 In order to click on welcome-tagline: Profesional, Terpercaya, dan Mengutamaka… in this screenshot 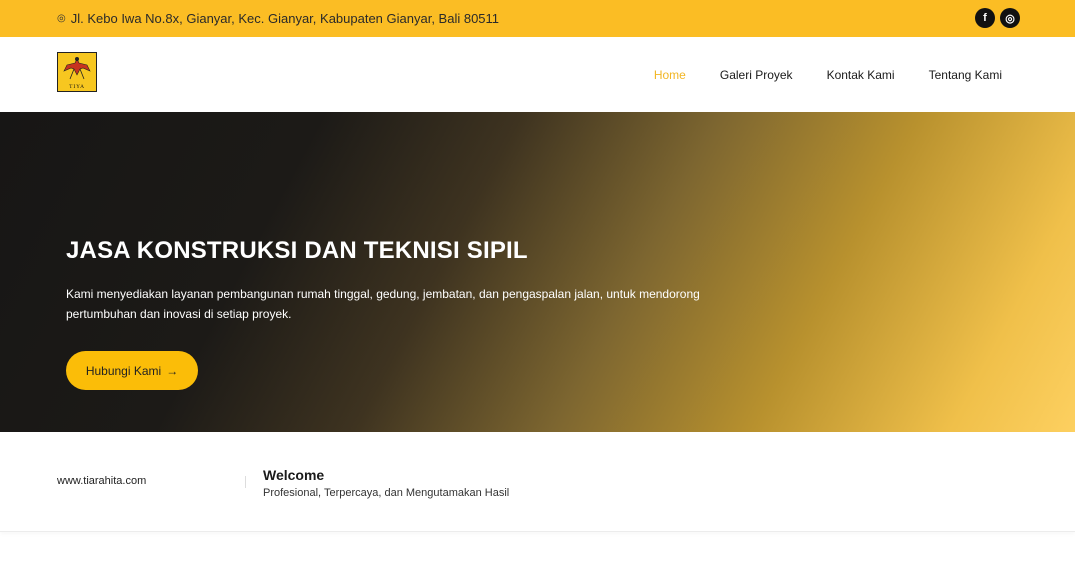, I will do `click(386, 493)`.